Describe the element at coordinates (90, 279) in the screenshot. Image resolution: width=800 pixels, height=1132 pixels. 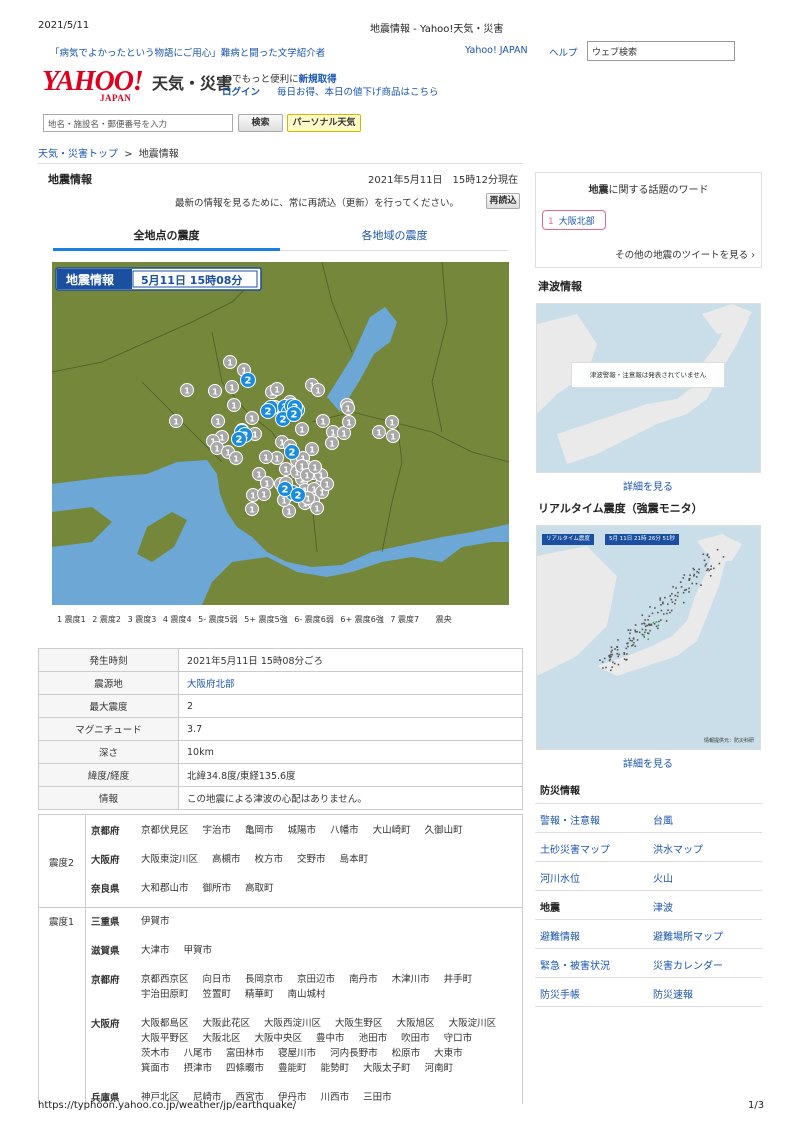
I see `map-badge-title: 地震情報` at that location.